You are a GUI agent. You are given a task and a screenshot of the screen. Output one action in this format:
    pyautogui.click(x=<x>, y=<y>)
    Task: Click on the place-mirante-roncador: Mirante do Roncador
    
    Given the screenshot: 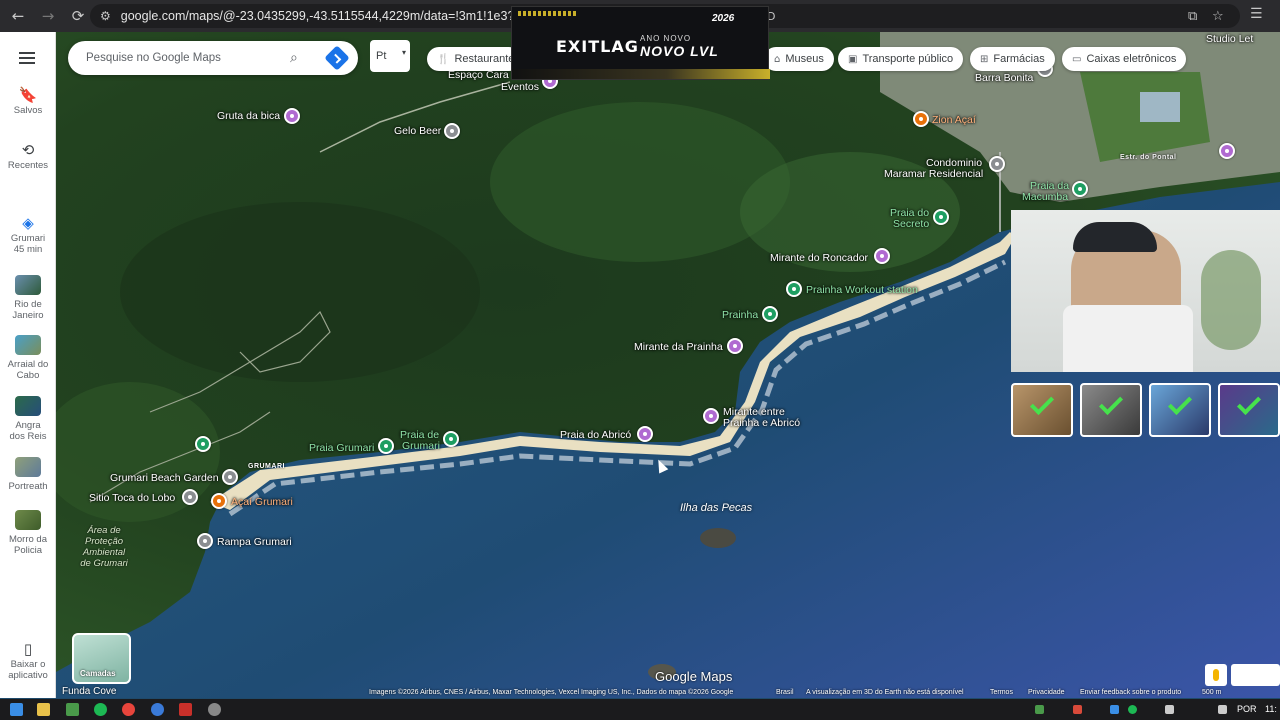 What is the action you would take?
    pyautogui.click(x=819, y=258)
    